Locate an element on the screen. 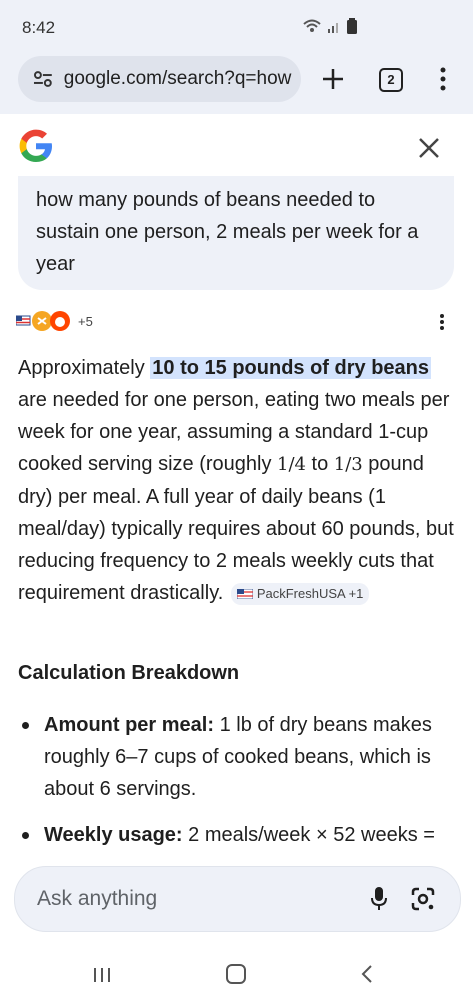 This screenshot has height=1000, width=473. status-bar: 8:42 is located at coordinates (236, 28).